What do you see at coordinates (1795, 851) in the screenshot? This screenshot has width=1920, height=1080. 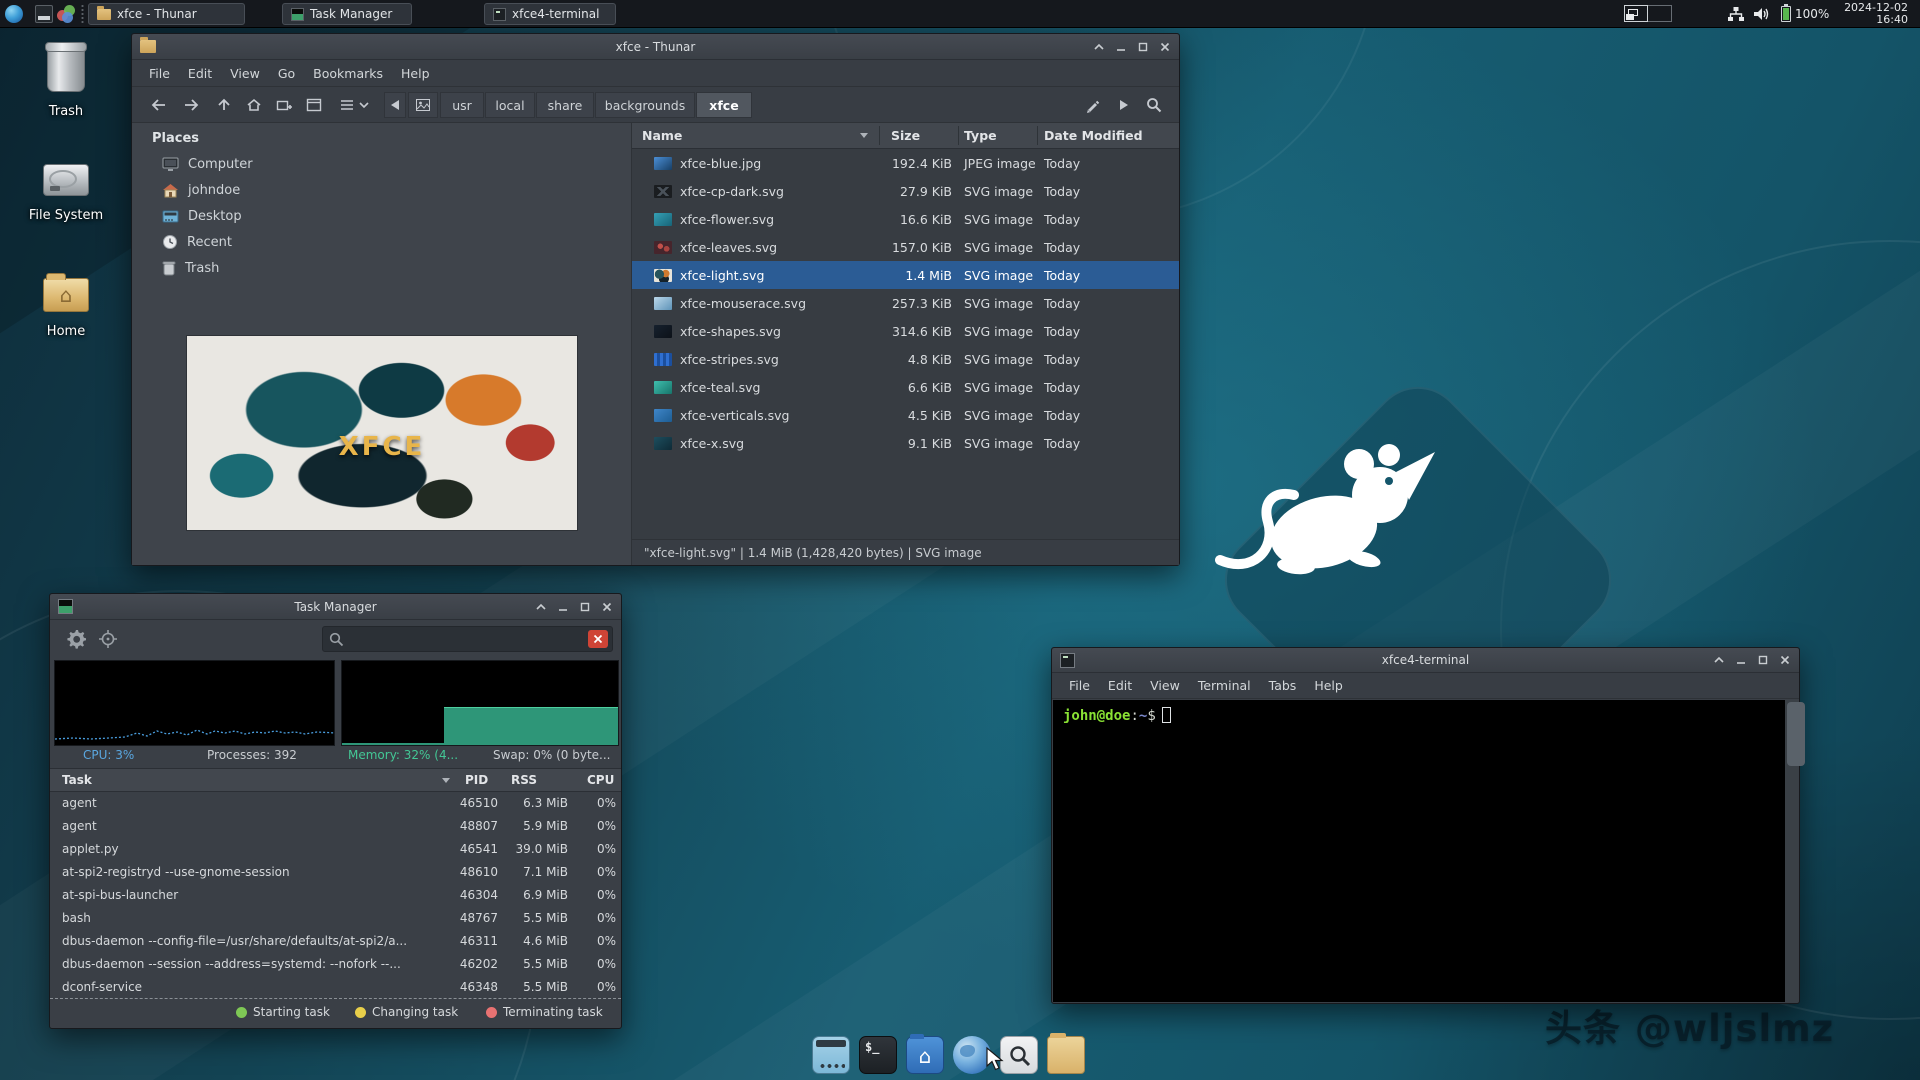 I see `terminal-scrollbar` at bounding box center [1795, 851].